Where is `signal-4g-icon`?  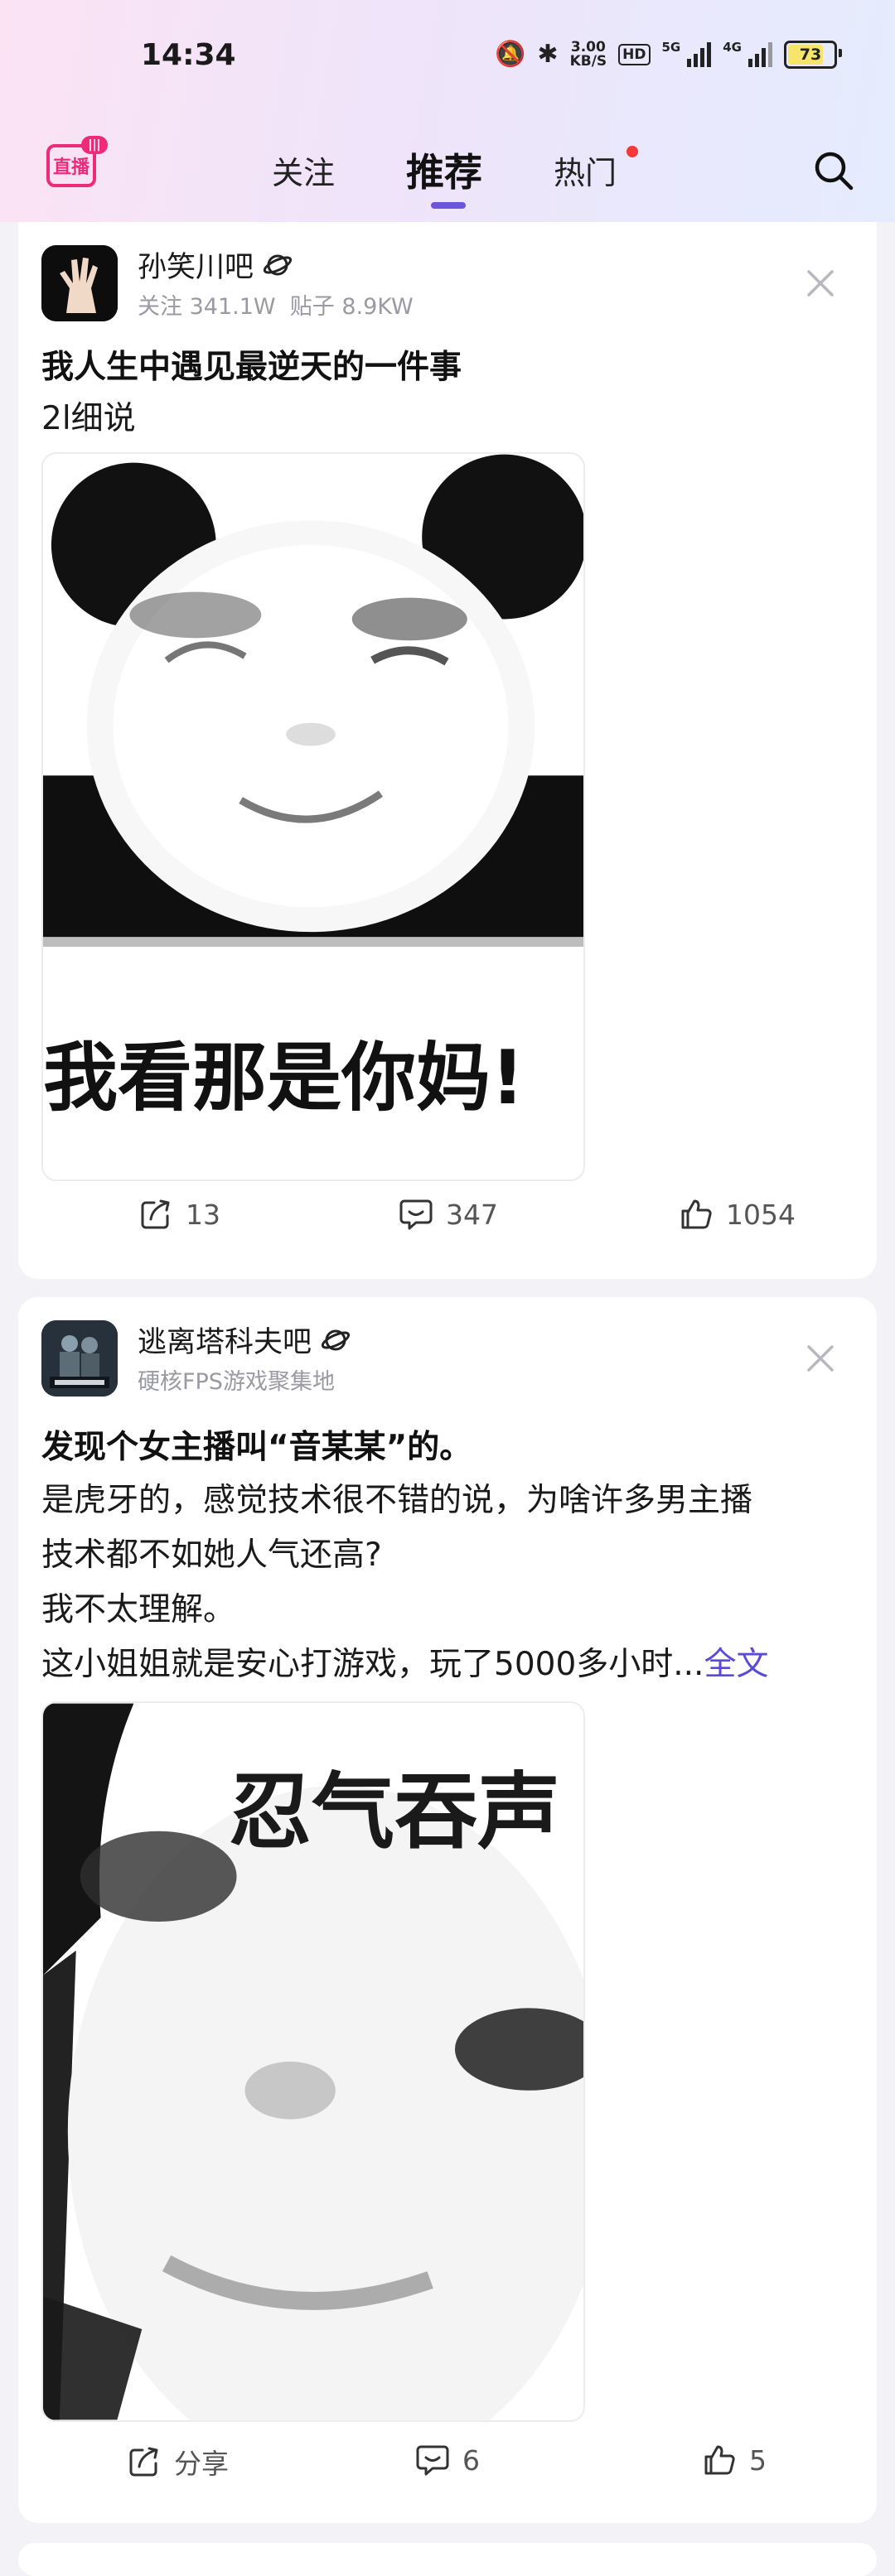 signal-4g-icon is located at coordinates (760, 54).